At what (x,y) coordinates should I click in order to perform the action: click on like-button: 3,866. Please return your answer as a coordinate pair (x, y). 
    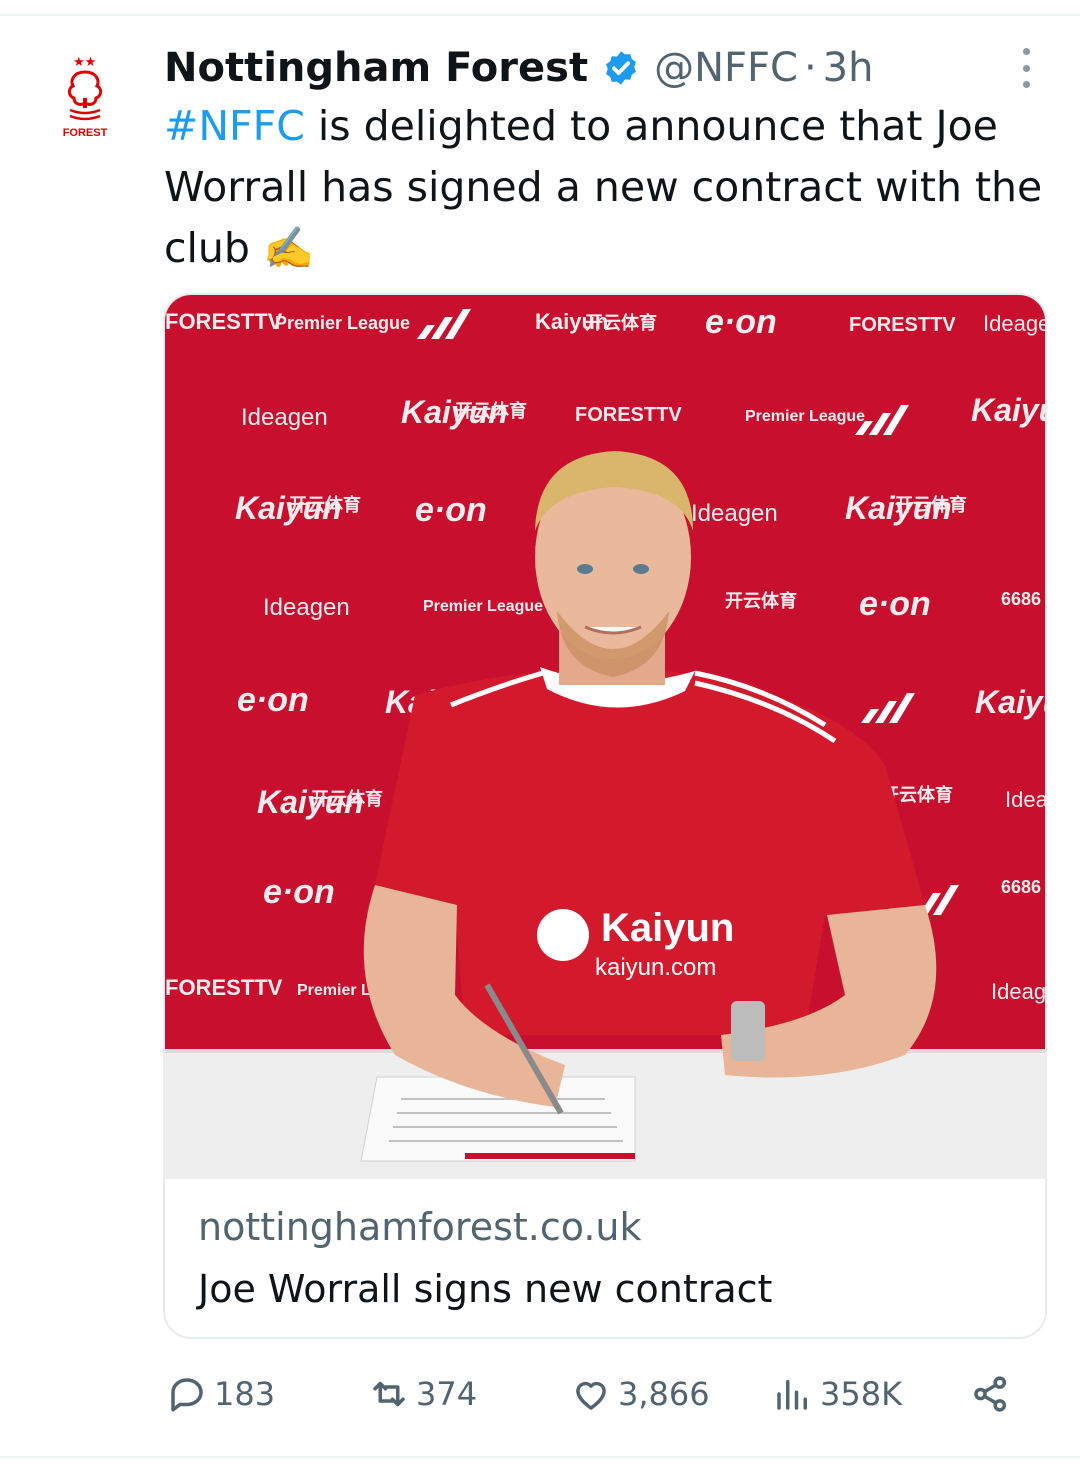
    Looking at the image, I should click on (640, 1394).